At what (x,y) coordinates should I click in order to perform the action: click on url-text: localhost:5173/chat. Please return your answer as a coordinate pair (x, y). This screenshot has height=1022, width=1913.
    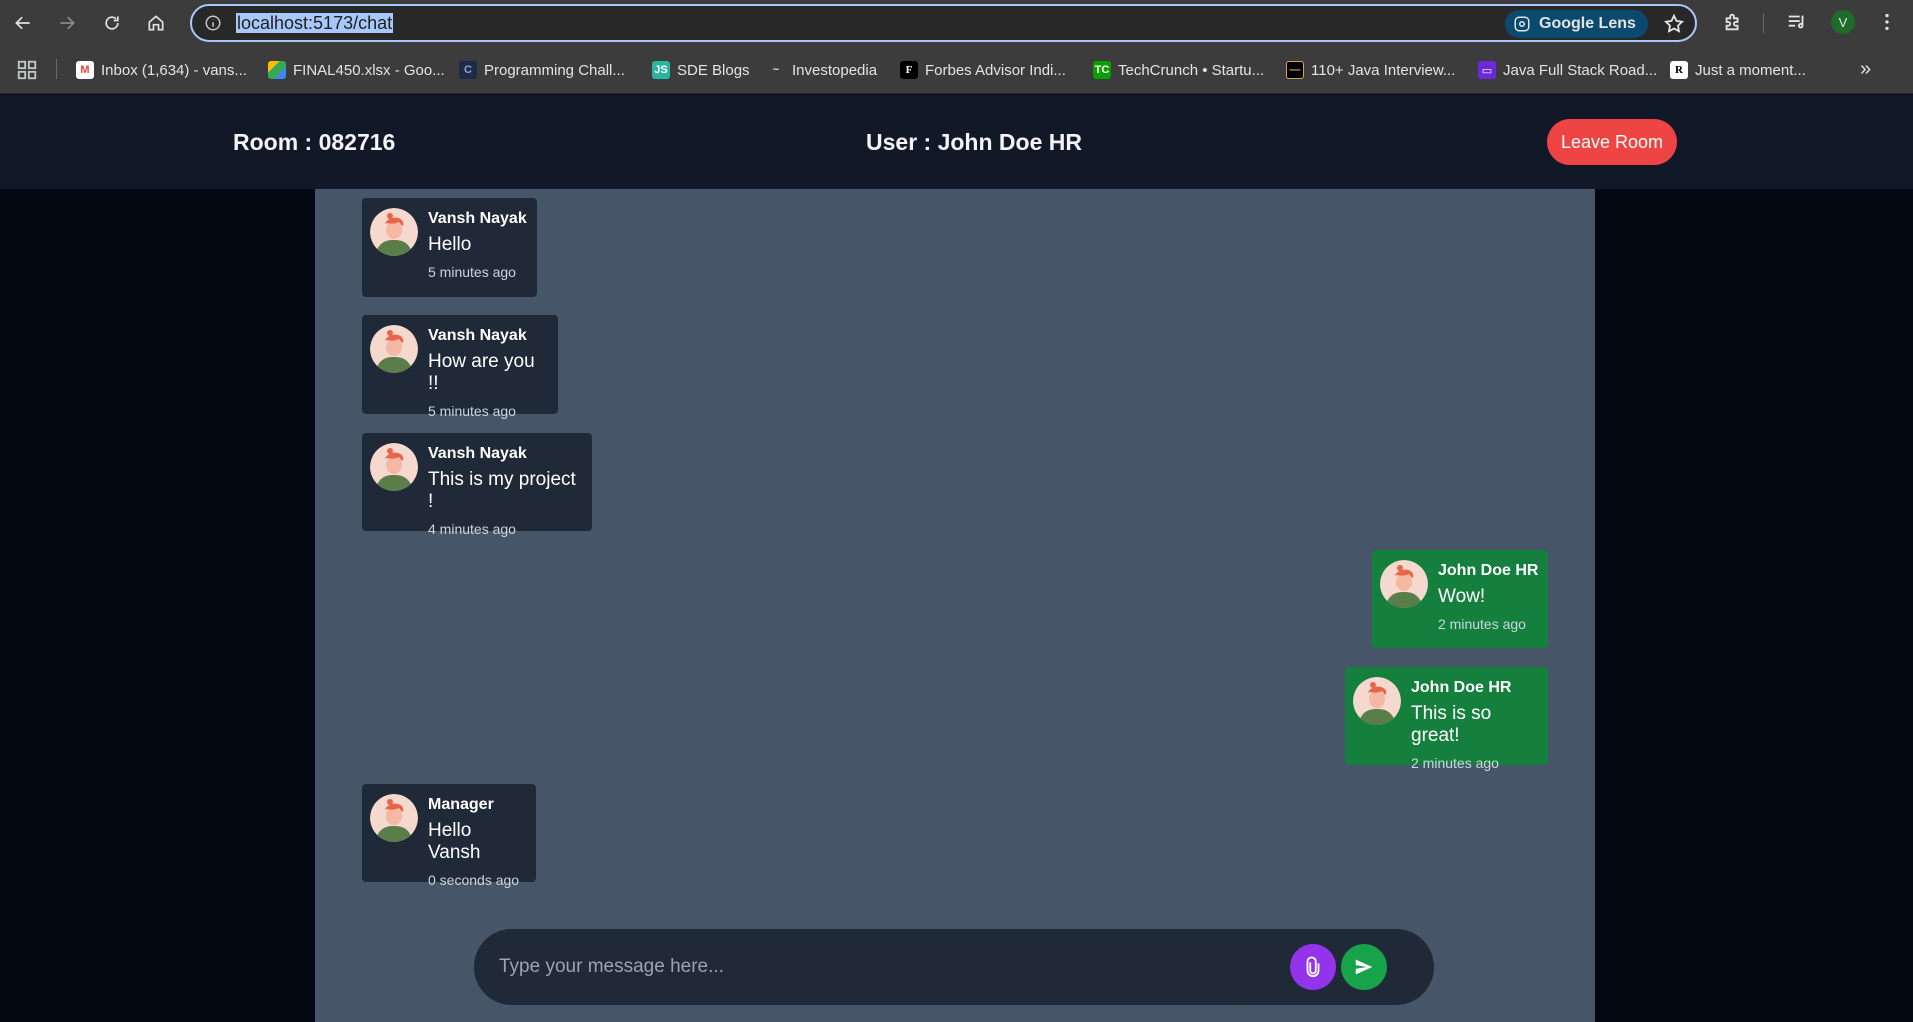
    Looking at the image, I should click on (315, 23).